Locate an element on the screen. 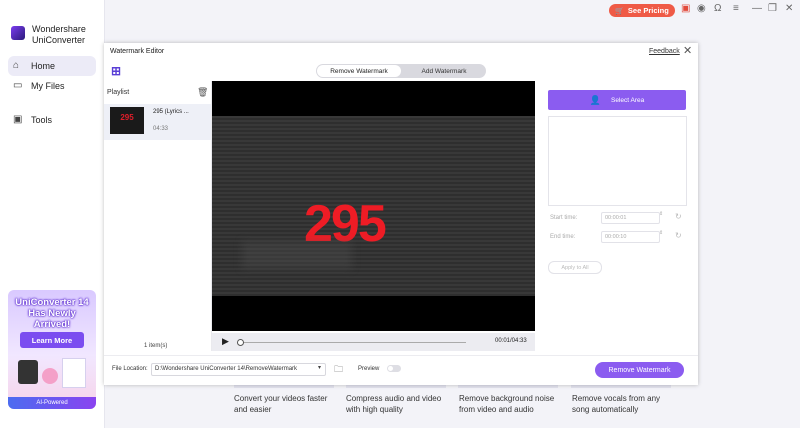  watermark-blur-region is located at coordinates (297, 255).